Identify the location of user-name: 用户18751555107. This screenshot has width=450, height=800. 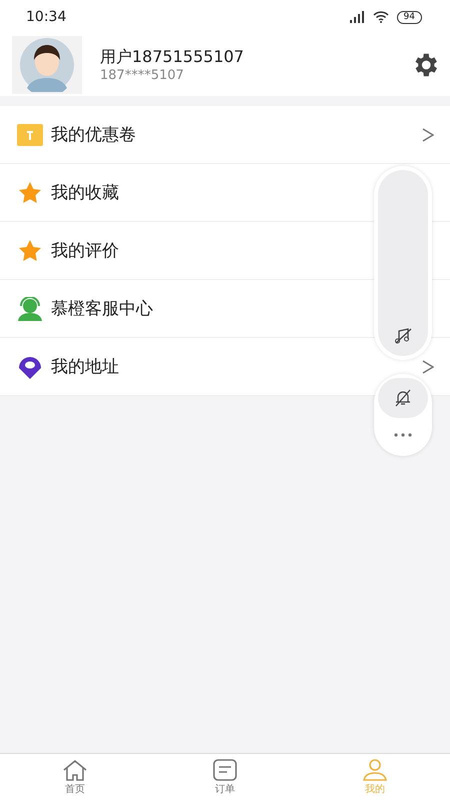
(172, 57).